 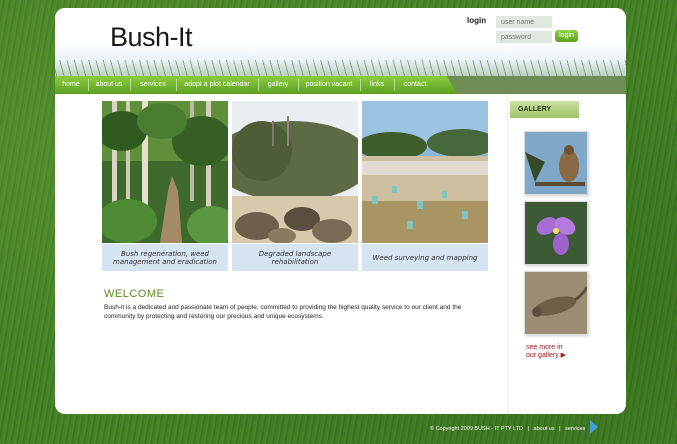 I want to click on login-label: login, so click(x=477, y=20).